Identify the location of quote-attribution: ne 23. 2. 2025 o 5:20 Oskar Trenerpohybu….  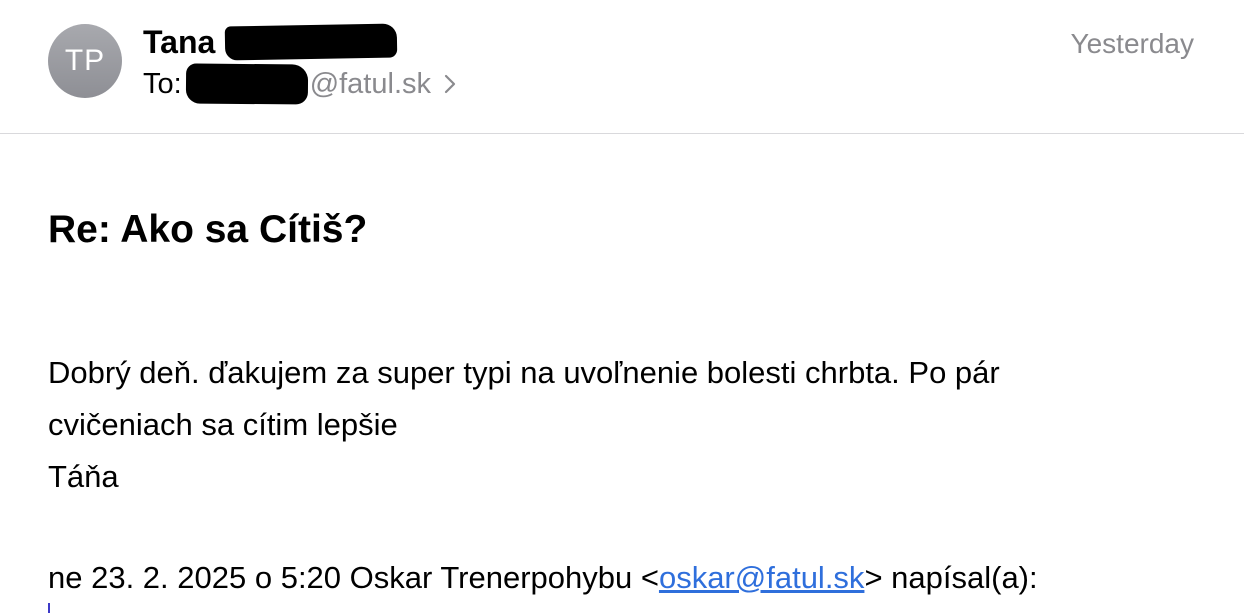
(543, 578).